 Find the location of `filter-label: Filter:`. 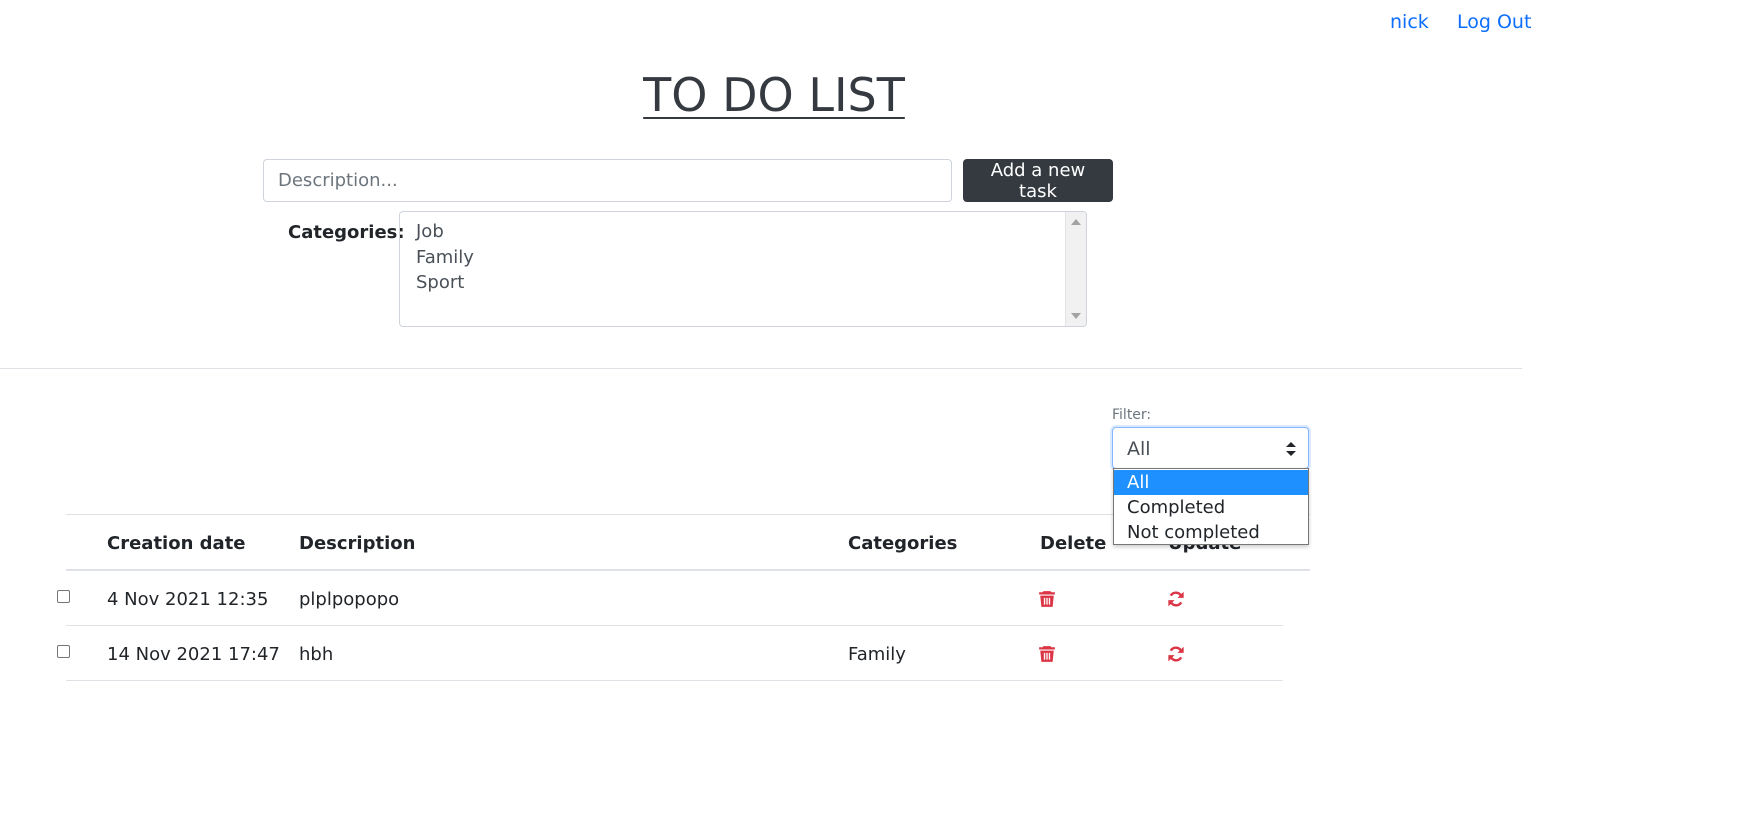

filter-label: Filter: is located at coordinates (1132, 415).